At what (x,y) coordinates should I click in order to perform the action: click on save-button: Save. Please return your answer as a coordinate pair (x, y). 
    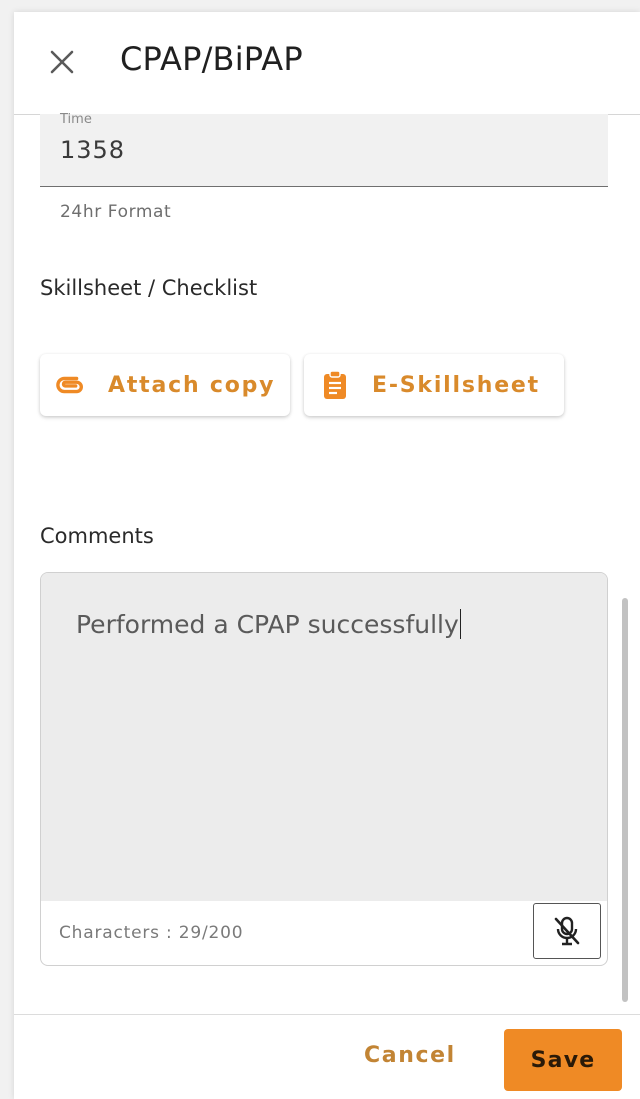
    Looking at the image, I should click on (563, 1060).